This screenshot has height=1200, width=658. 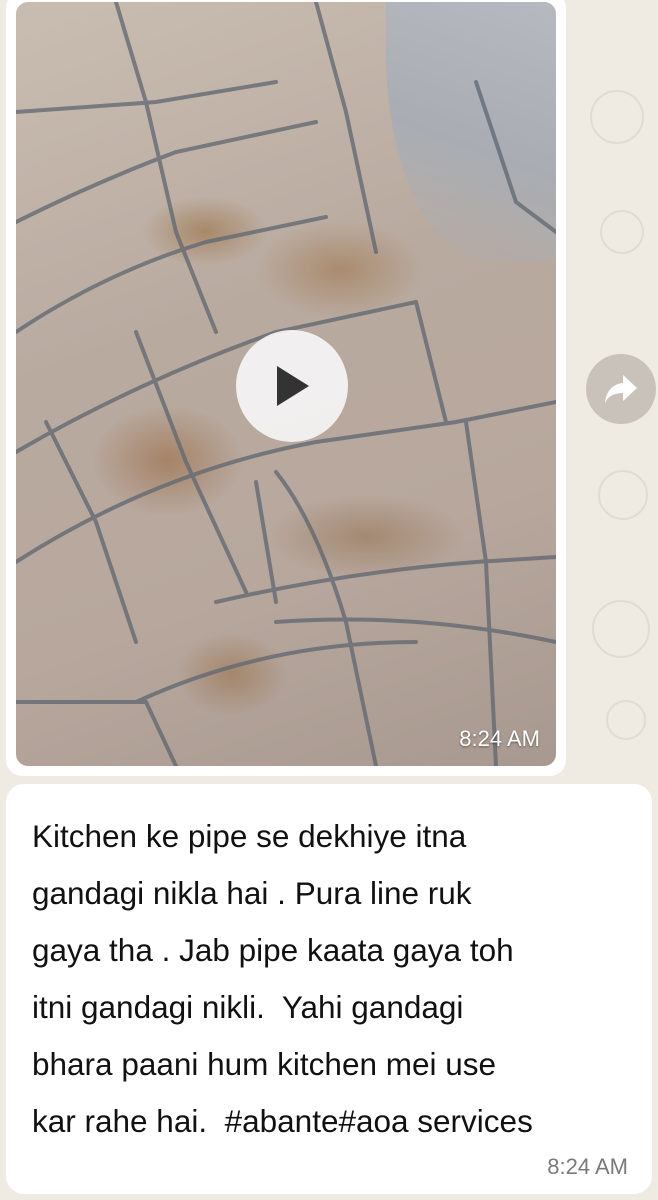 I want to click on forward-icon, so click(x=621, y=389).